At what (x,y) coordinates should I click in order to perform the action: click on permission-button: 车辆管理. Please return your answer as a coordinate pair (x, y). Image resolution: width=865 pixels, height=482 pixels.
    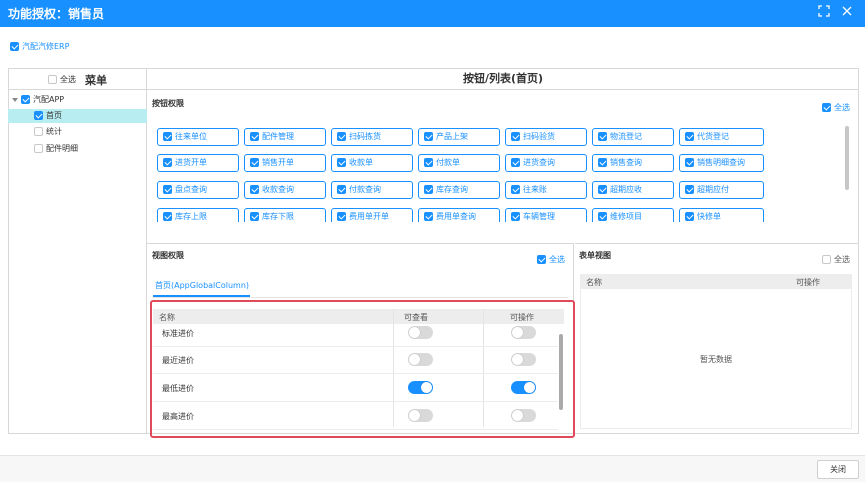
    Looking at the image, I should click on (546, 215).